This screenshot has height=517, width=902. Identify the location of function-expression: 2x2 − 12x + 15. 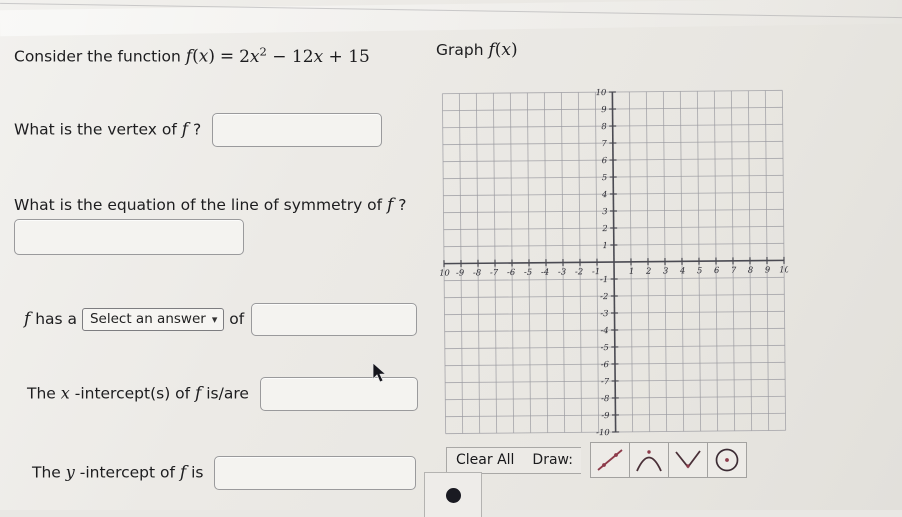
(304, 57).